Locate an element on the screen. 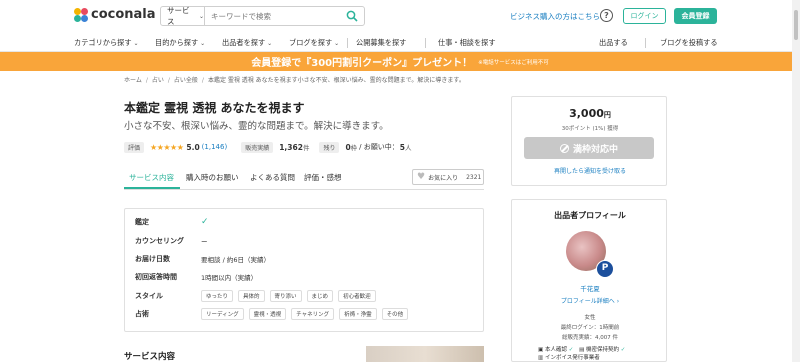 The height and width of the screenshot is (362, 800). coconala-logo: coconala is located at coordinates (115, 14).